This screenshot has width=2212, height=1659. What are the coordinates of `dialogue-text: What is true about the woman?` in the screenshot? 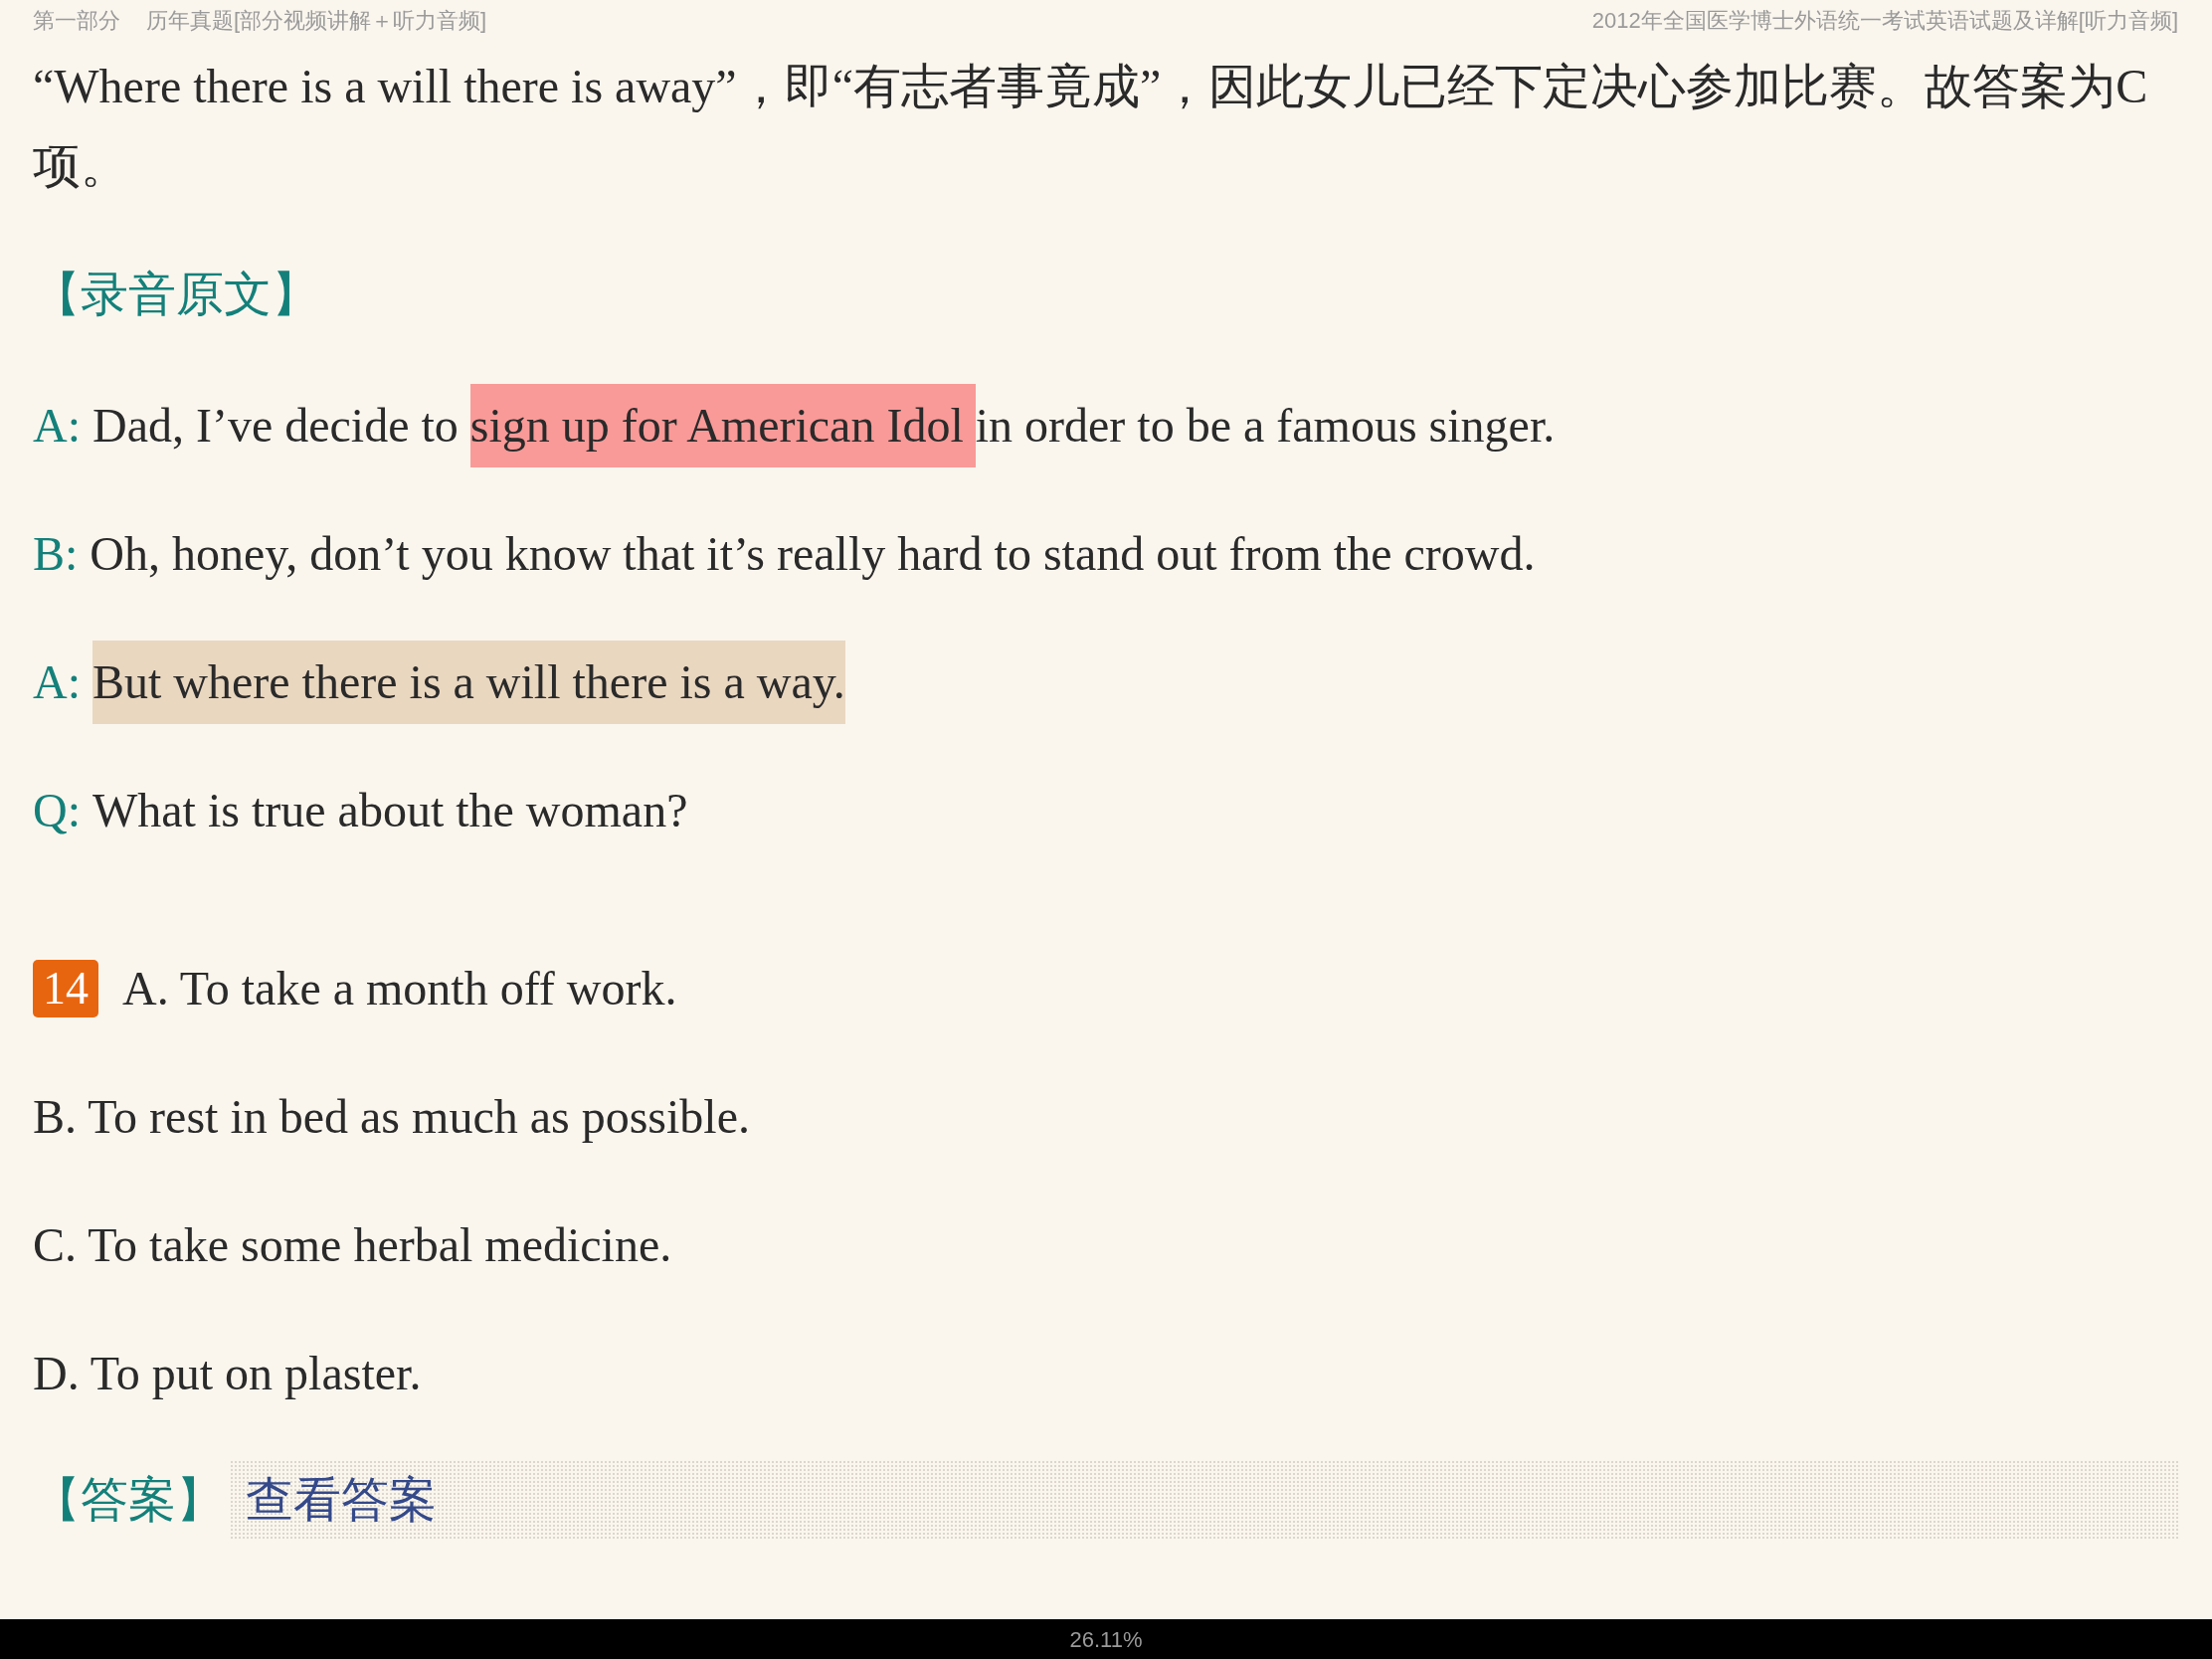 It's located at (390, 810).